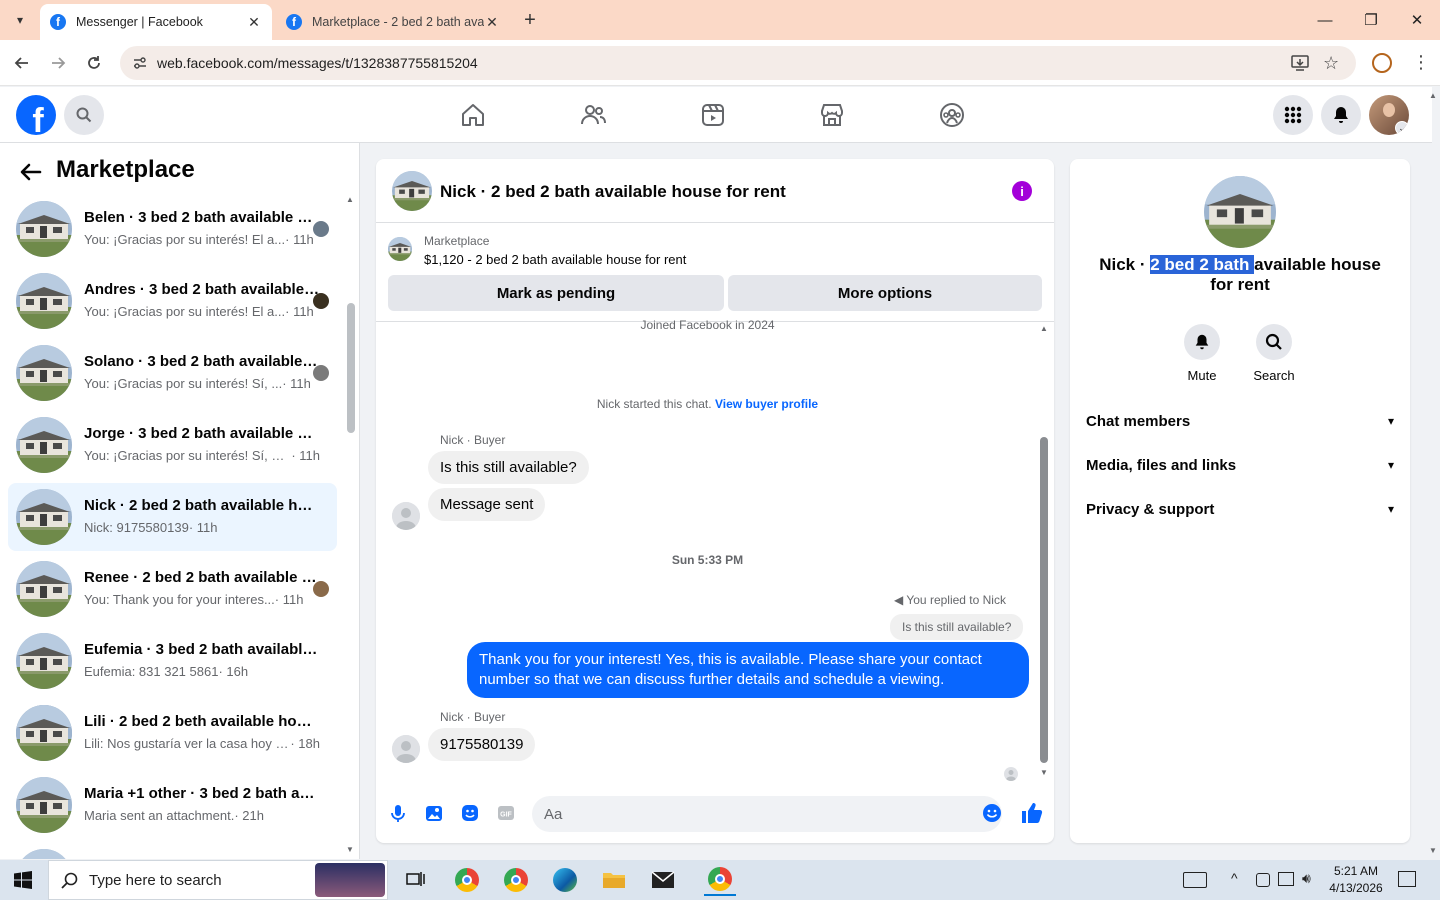 The width and height of the screenshot is (1440, 900). What do you see at coordinates (1331, 63) in the screenshot?
I see `bookmark-star-icon: ☆` at bounding box center [1331, 63].